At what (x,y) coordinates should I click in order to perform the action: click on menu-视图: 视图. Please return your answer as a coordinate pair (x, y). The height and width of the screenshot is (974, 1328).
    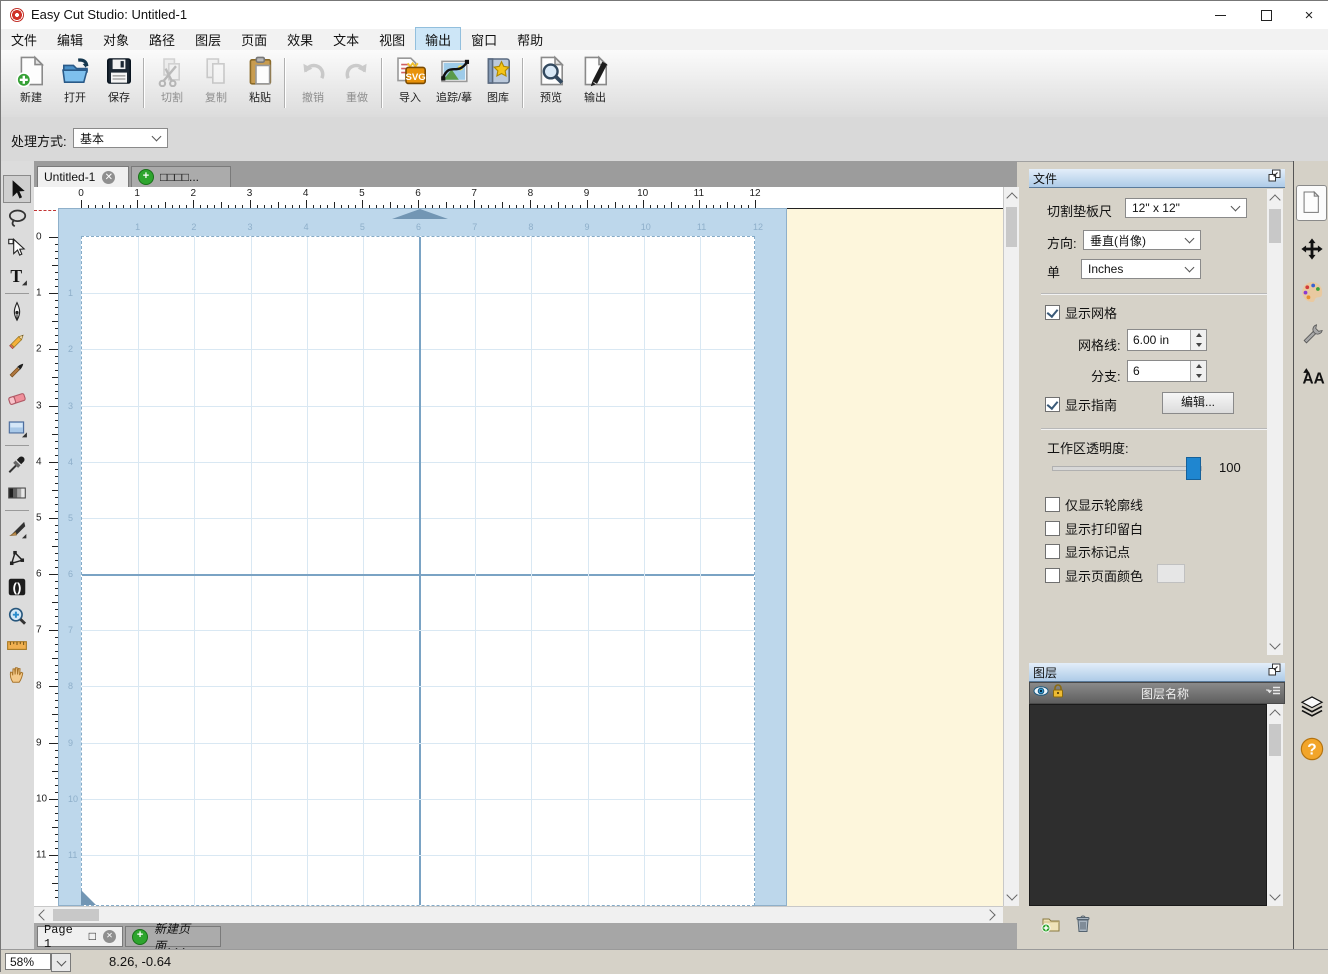
    Looking at the image, I should click on (392, 39).